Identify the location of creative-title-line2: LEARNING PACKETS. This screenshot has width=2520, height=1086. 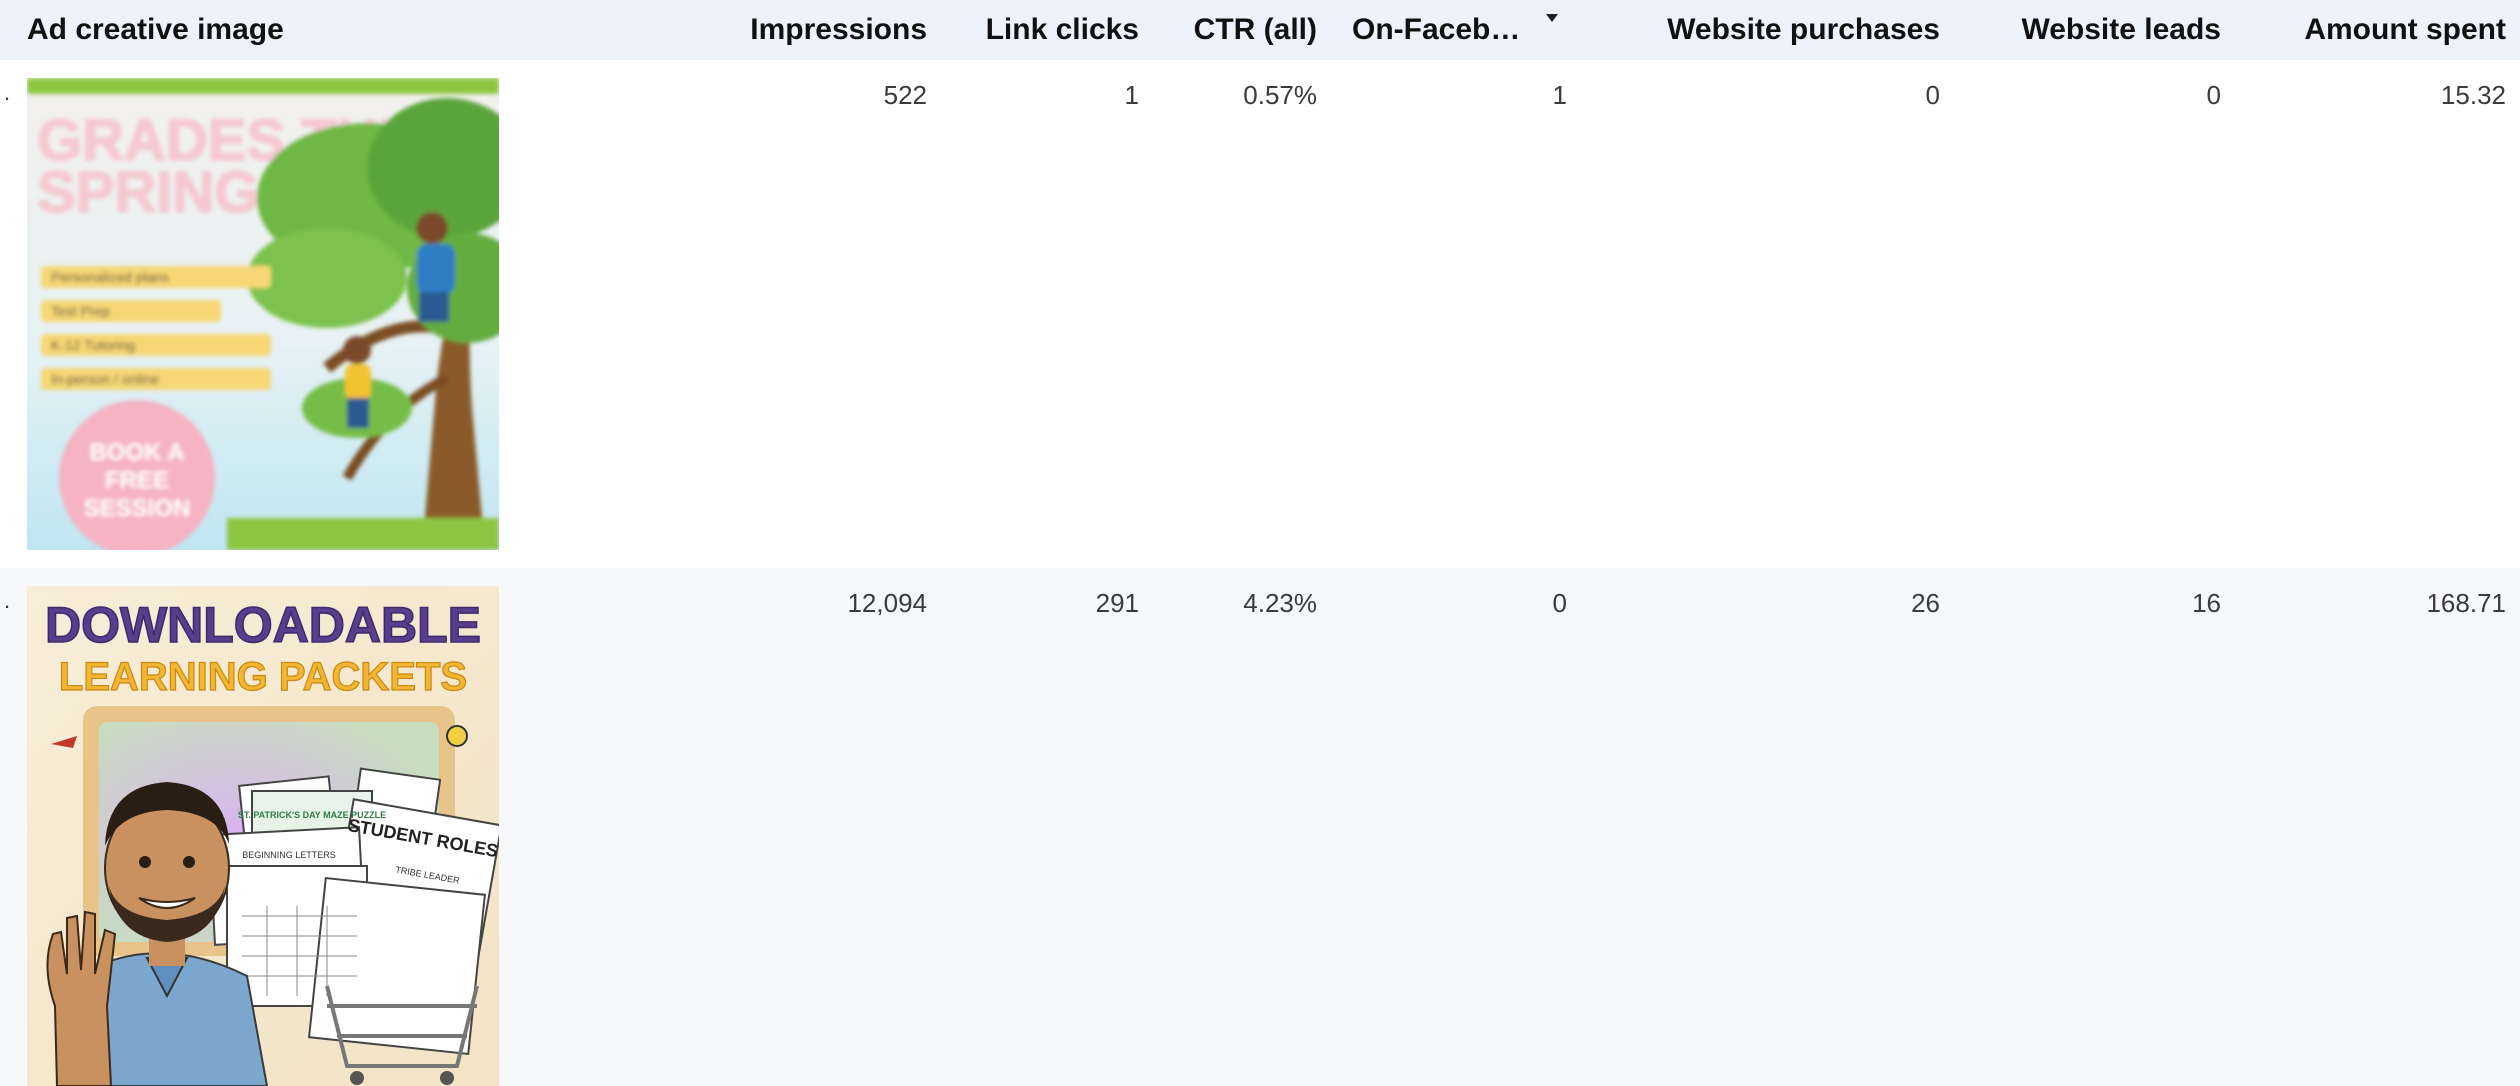
(263, 677).